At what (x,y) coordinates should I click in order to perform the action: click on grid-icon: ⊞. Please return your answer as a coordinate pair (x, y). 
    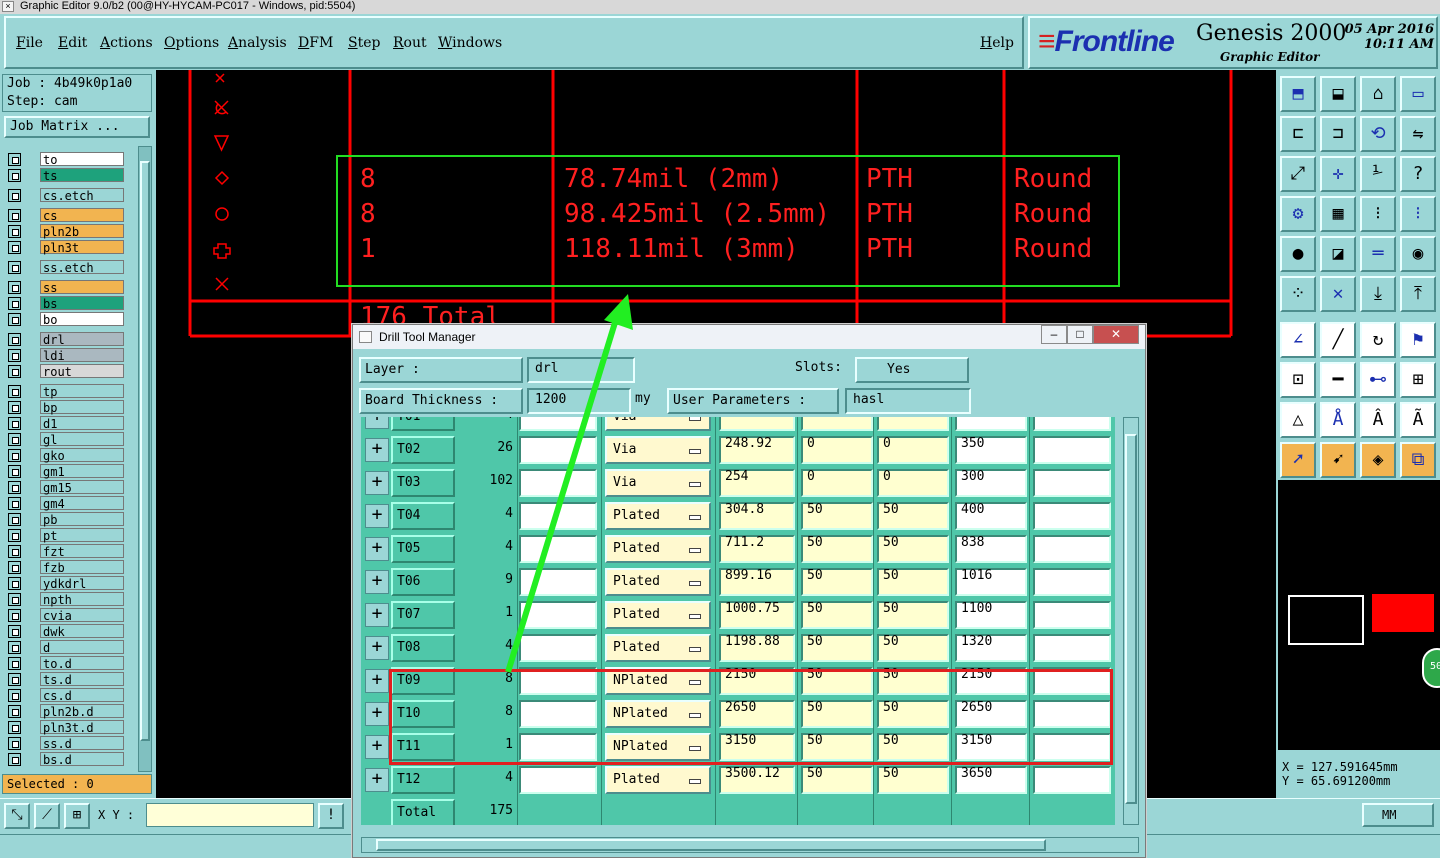
    Looking at the image, I should click on (77, 816).